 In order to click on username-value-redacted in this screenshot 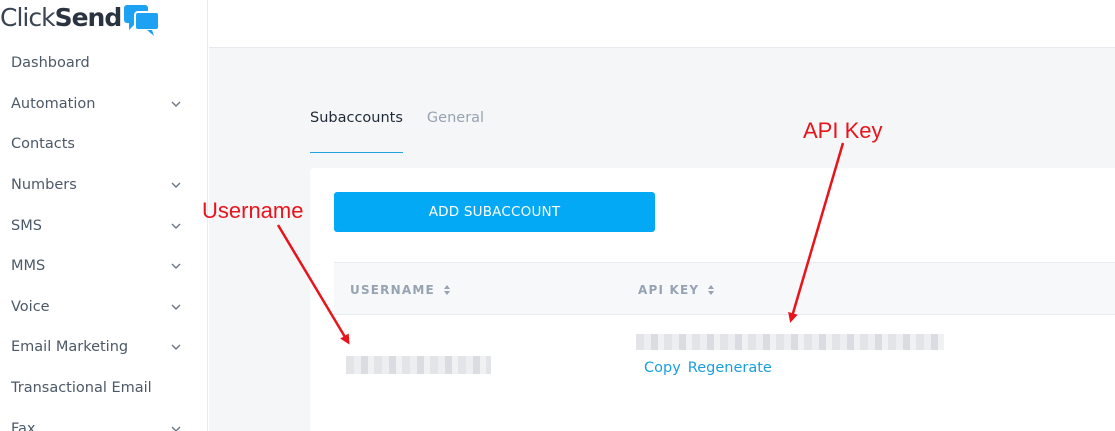, I will do `click(418, 365)`.